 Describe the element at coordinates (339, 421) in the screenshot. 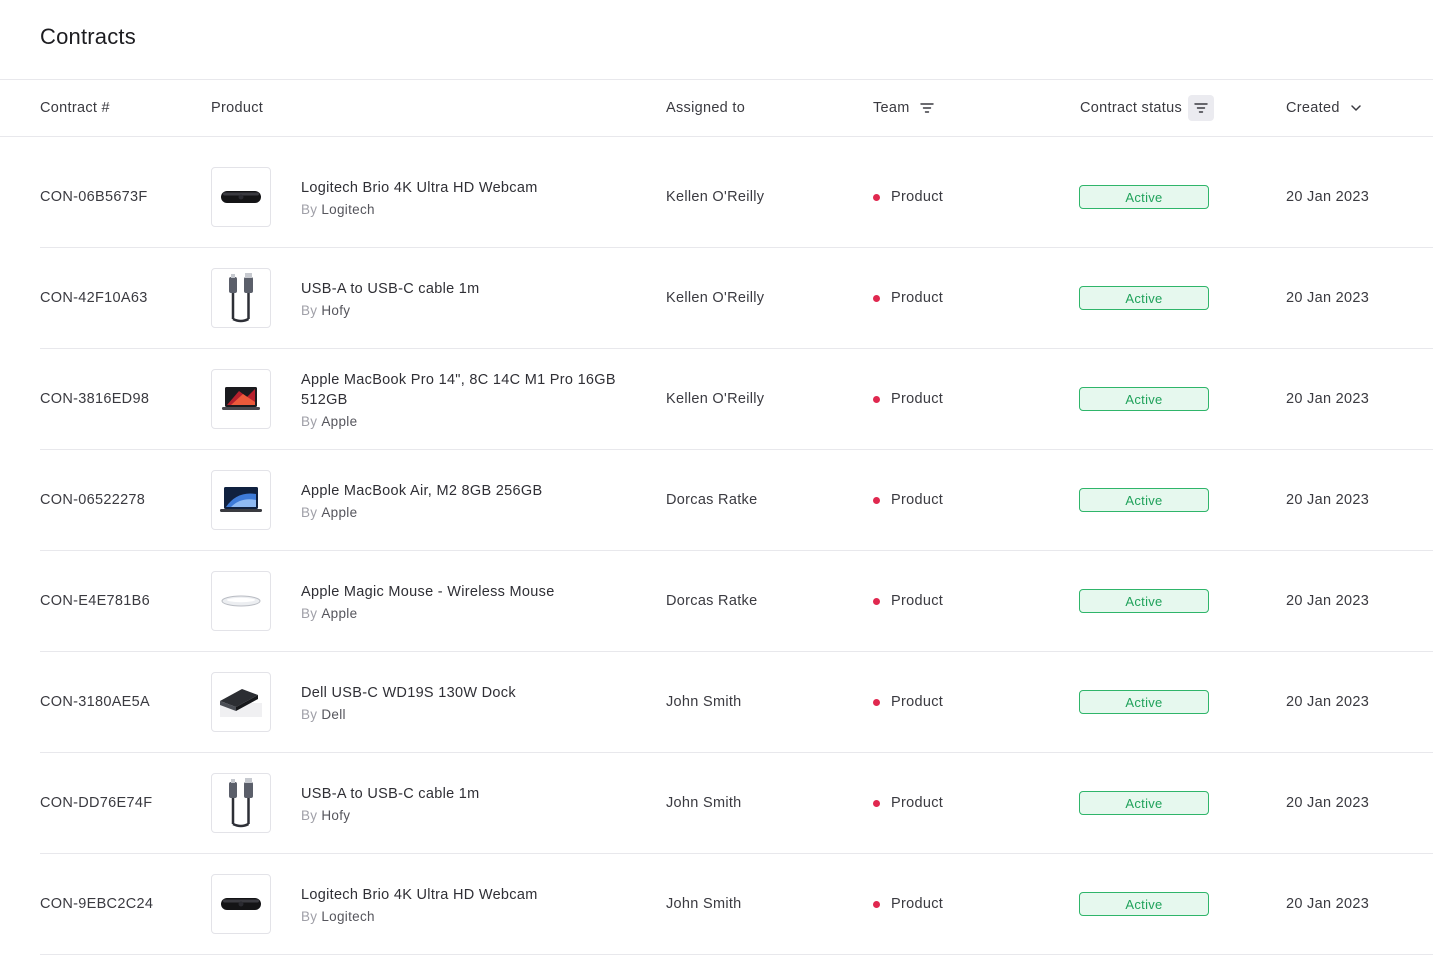

I see `brand-name: Apple` at that location.